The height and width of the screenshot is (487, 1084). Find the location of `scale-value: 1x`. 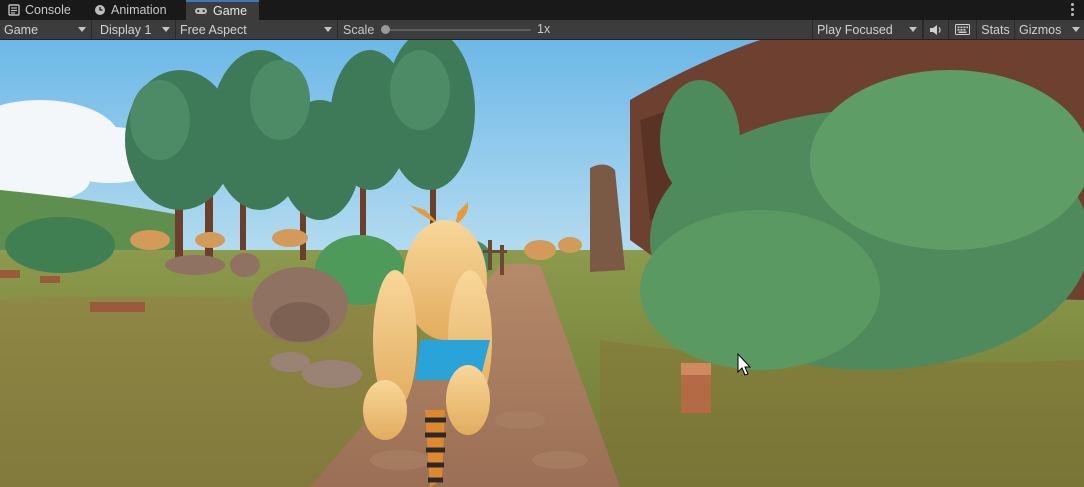

scale-value: 1x is located at coordinates (544, 29).